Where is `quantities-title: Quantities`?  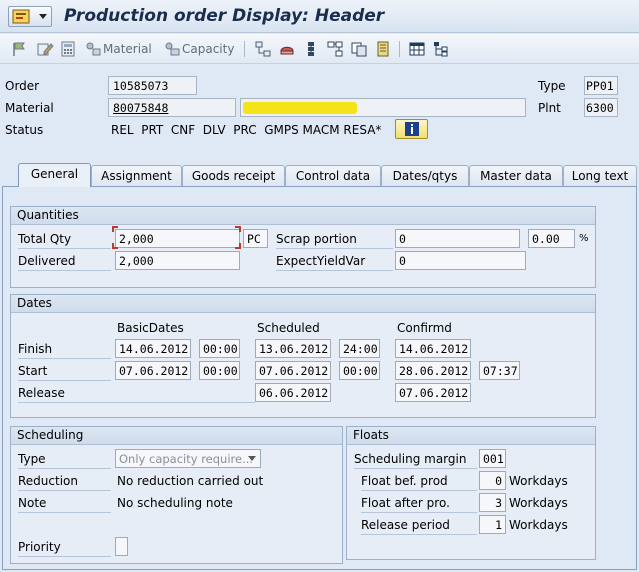 quantities-title: Quantities is located at coordinates (303, 216).